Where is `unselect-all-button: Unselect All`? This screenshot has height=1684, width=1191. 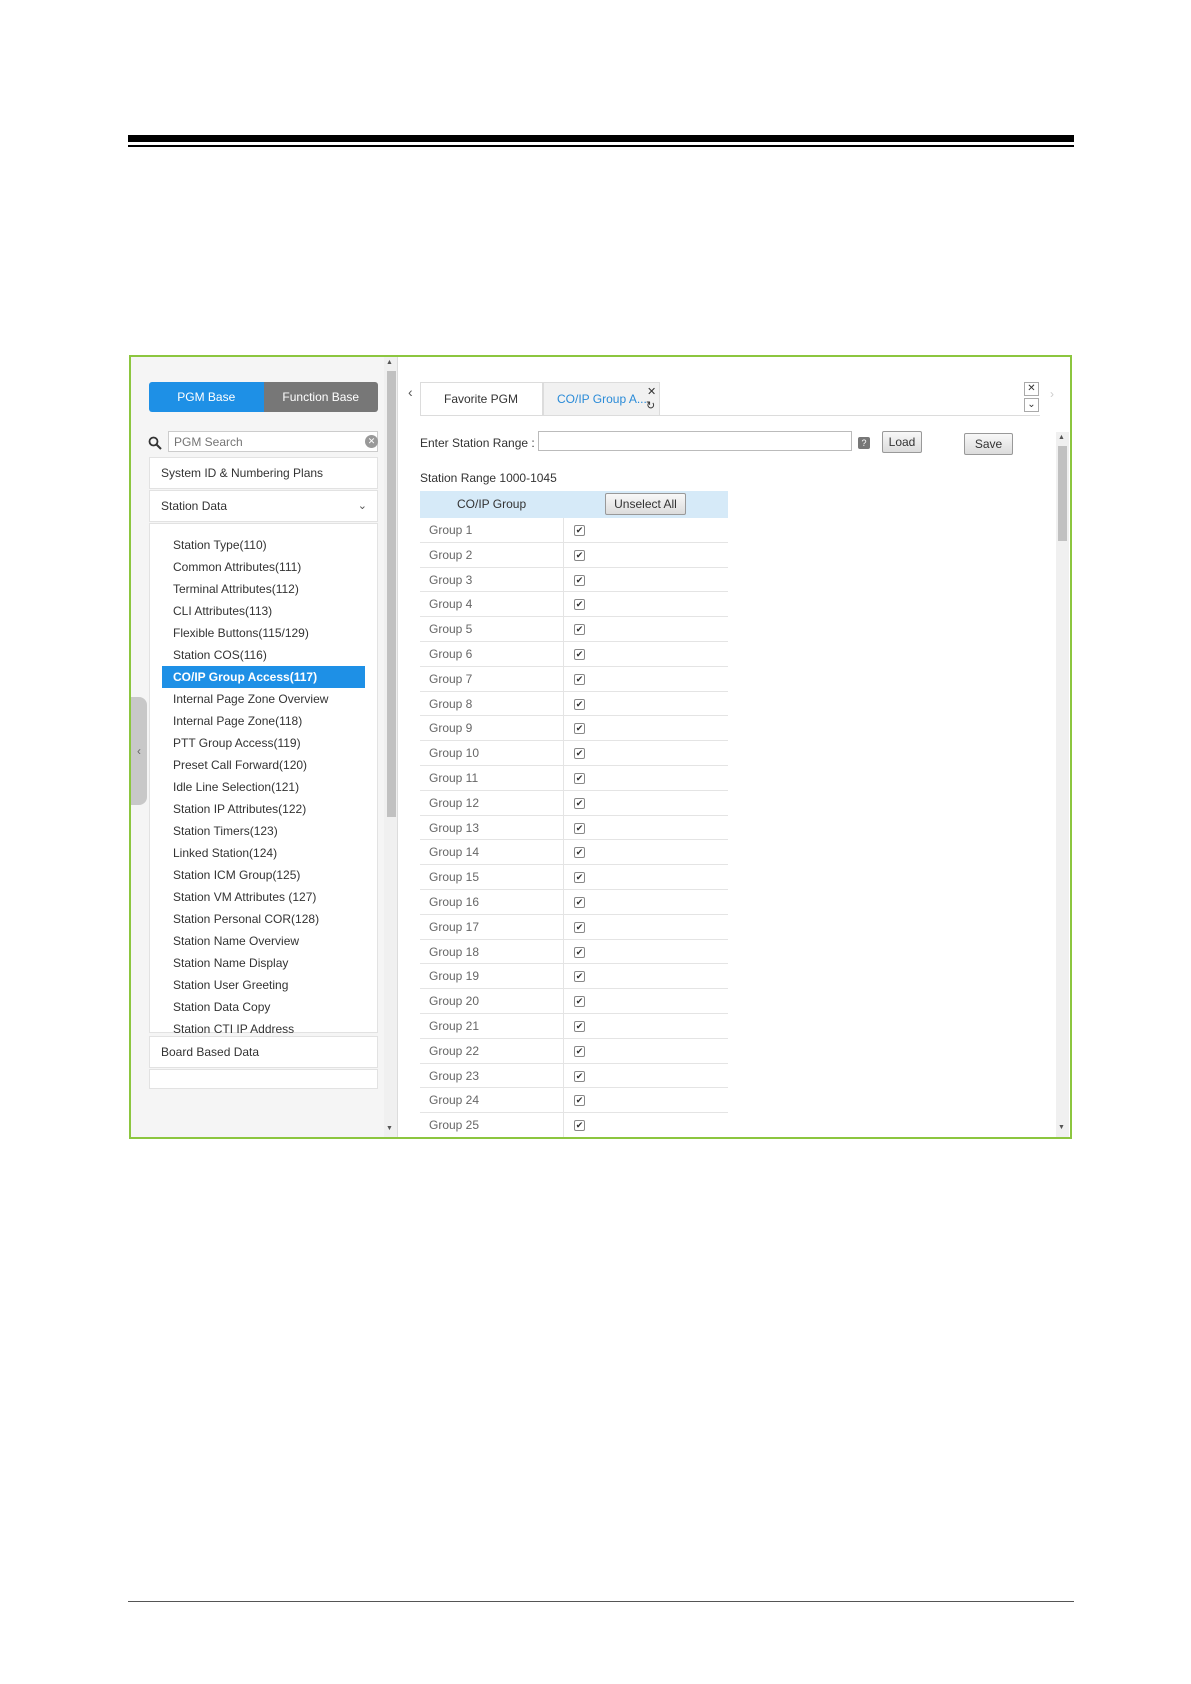 unselect-all-button: Unselect All is located at coordinates (645, 504).